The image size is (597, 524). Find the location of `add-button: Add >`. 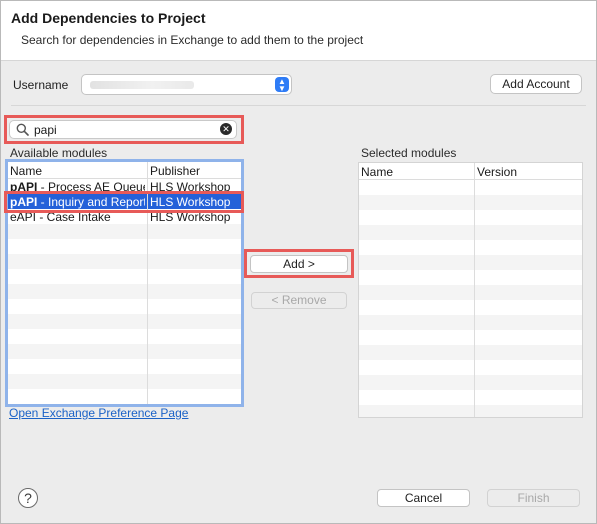

add-button: Add > is located at coordinates (299, 264).